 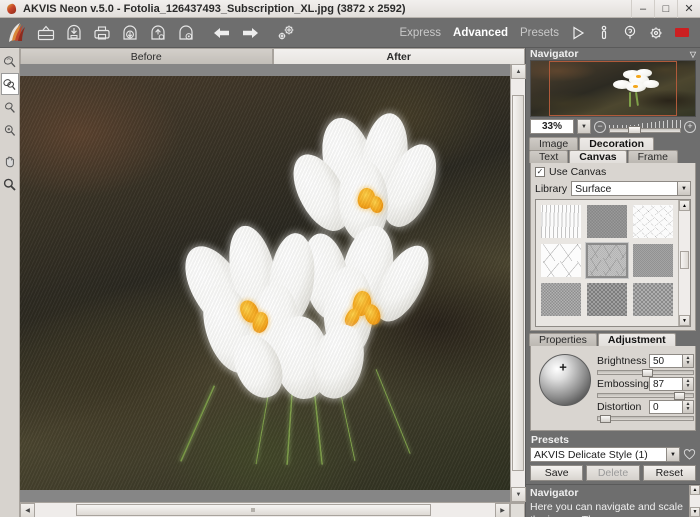 I want to click on preferences-gears-icon, so click(x=286, y=33).